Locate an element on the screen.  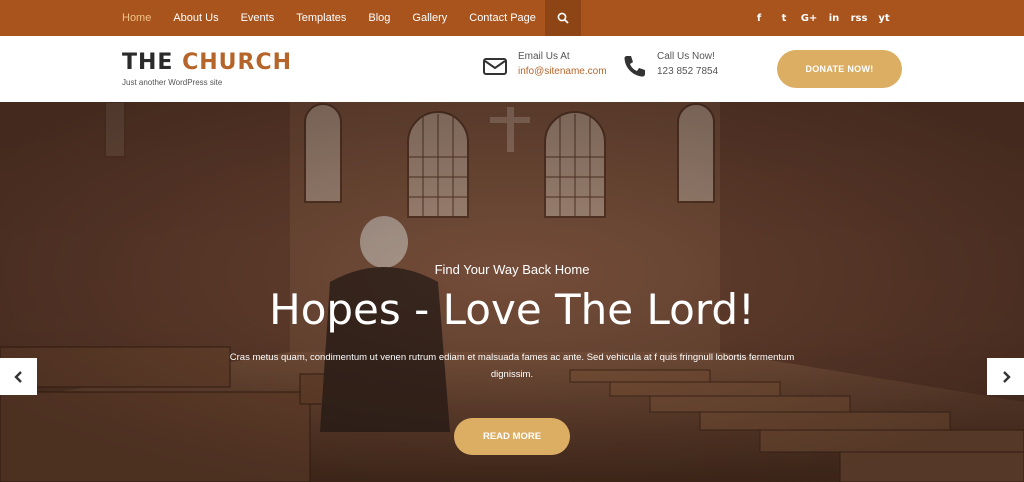
youtube-icon: yt is located at coordinates (884, 18).